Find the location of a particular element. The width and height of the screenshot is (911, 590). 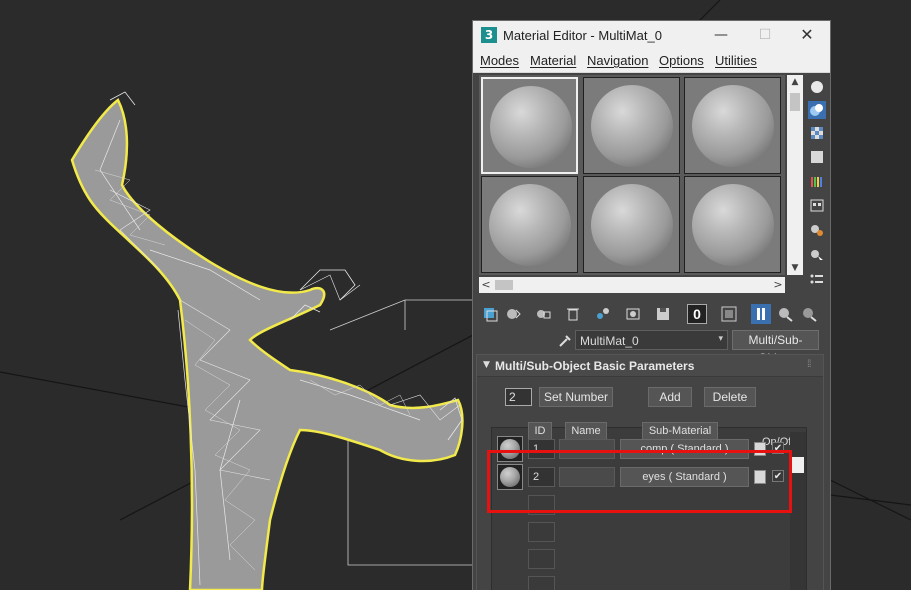

material-id-list-icon is located at coordinates (817, 279).